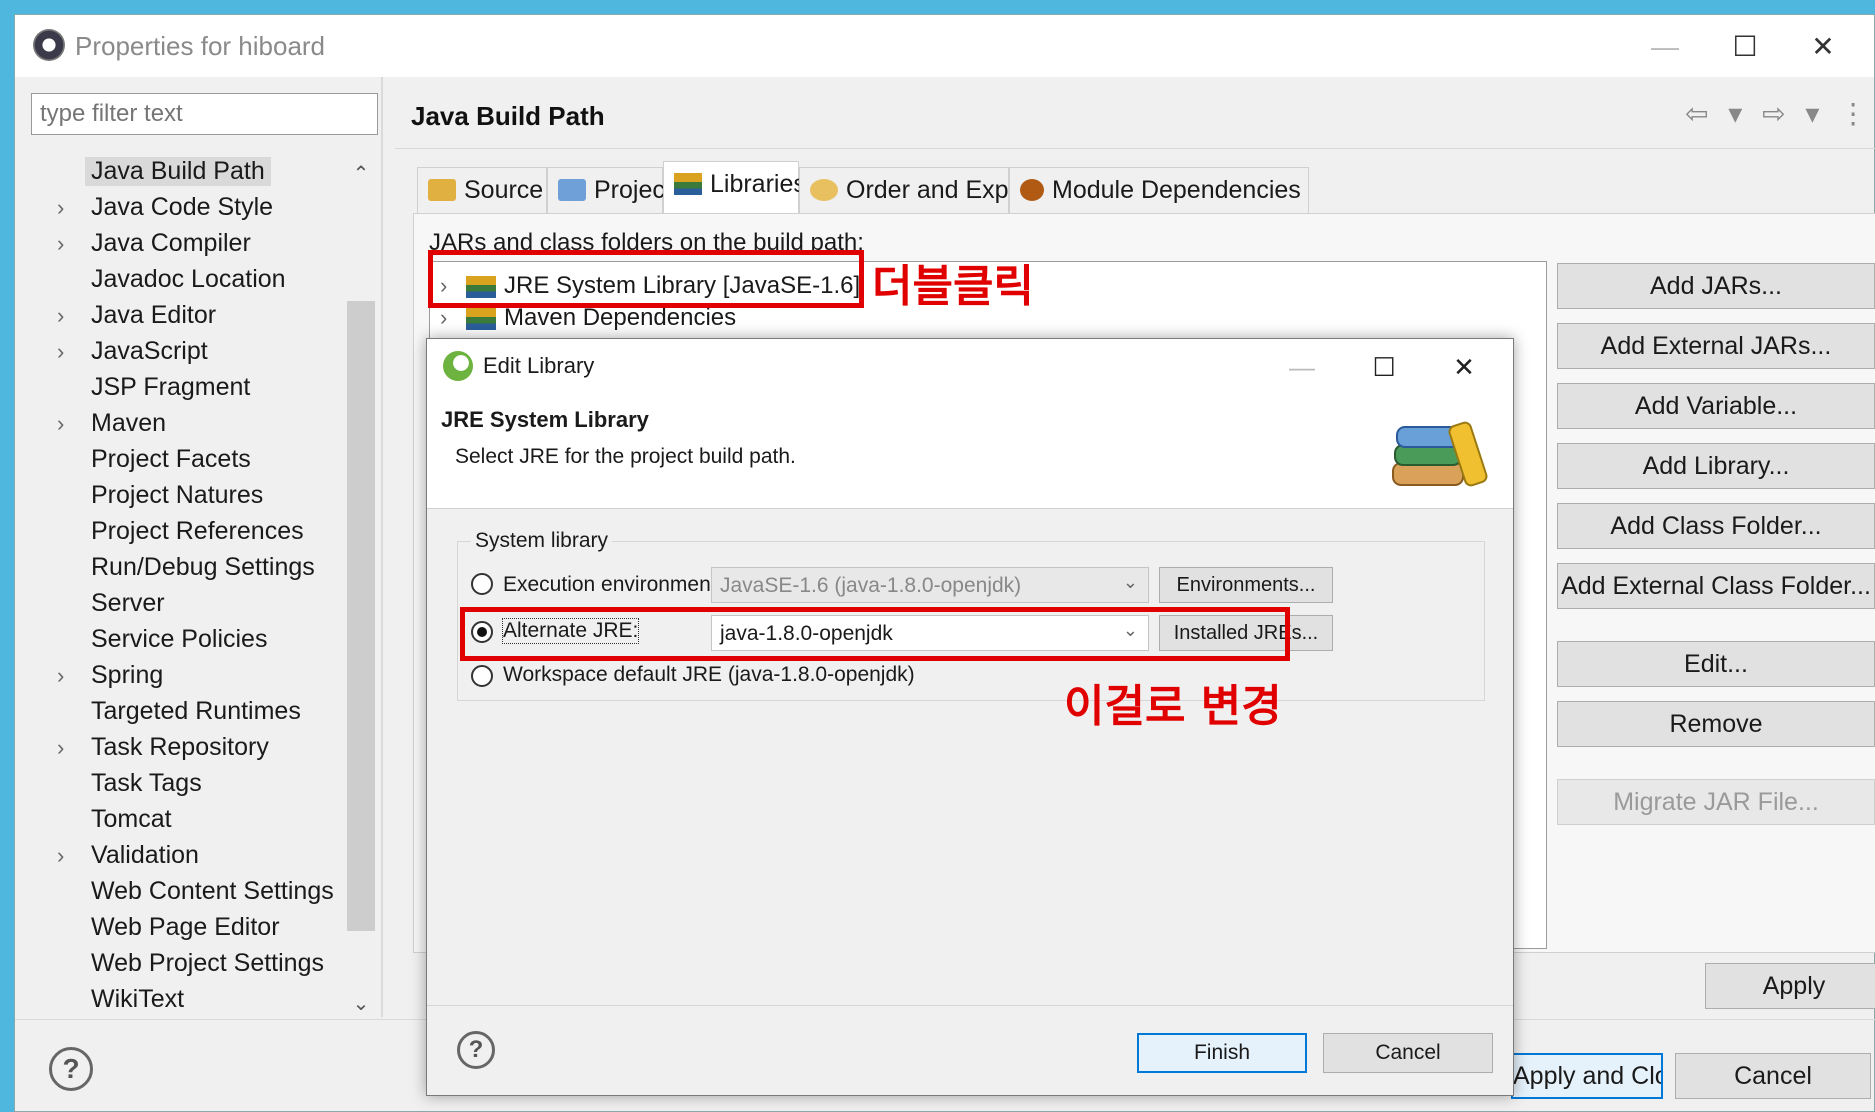  I want to click on module-icon, so click(1032, 190).